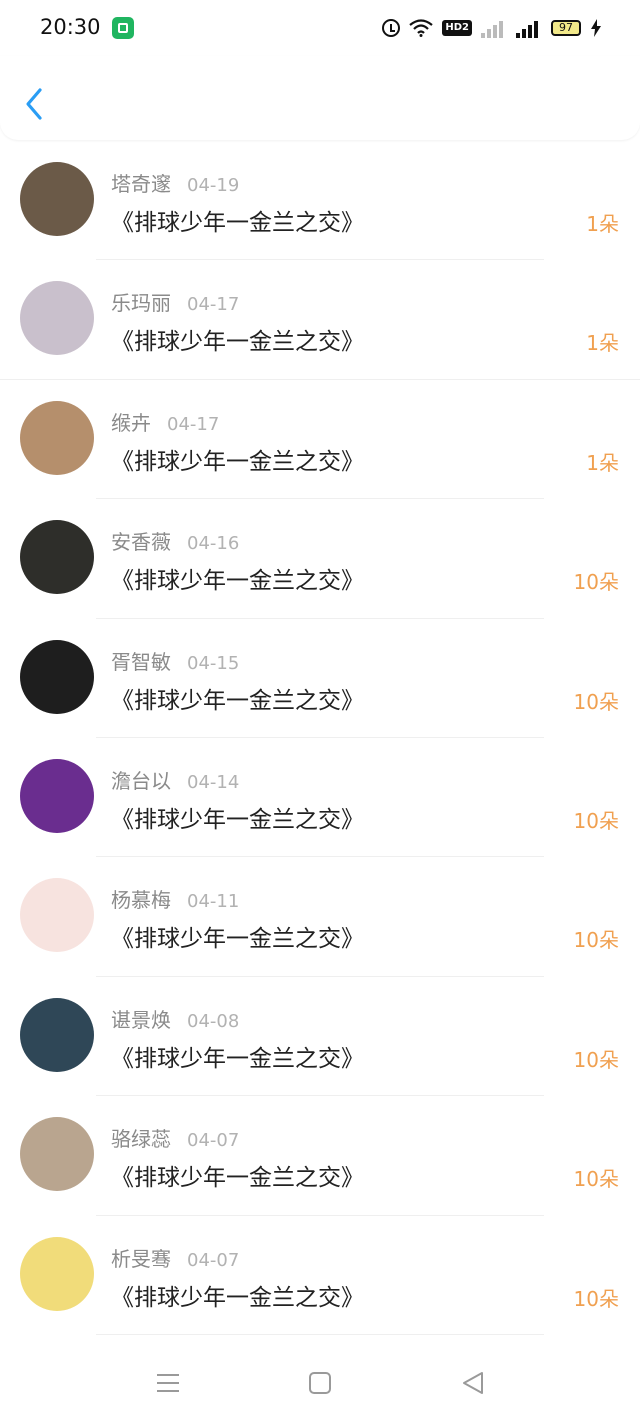 This screenshot has width=640, height=1422. I want to click on square-home-icon, so click(320, 1383).